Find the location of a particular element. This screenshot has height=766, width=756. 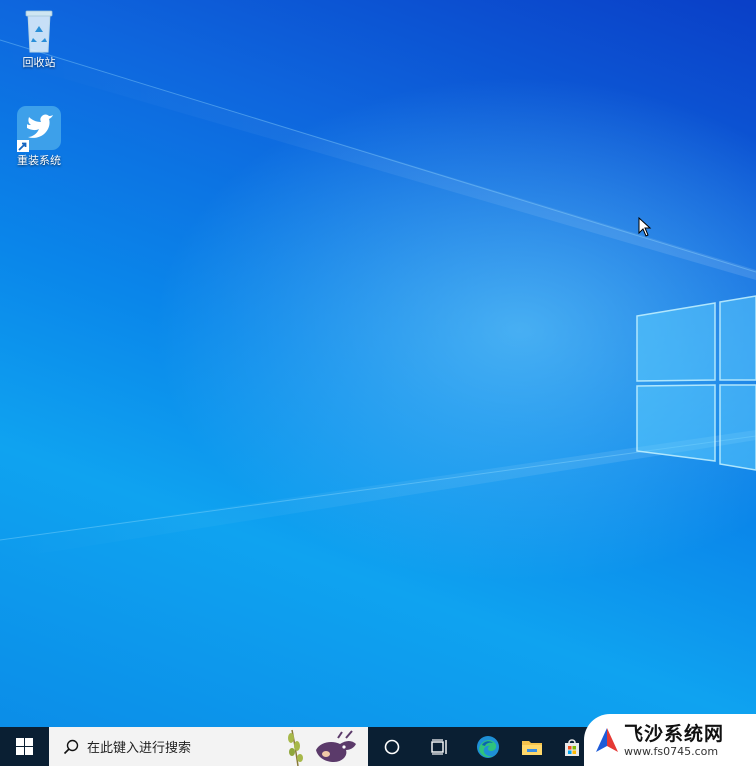

desktop-icon-reinstall-system: 重装系统 is located at coordinates (39, 137).